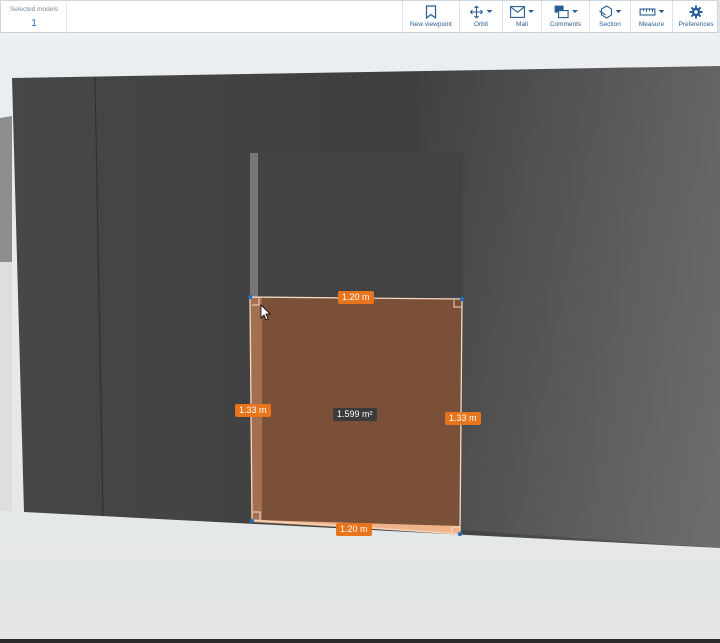  What do you see at coordinates (522, 24) in the screenshot?
I see `mail-label: Mail` at bounding box center [522, 24].